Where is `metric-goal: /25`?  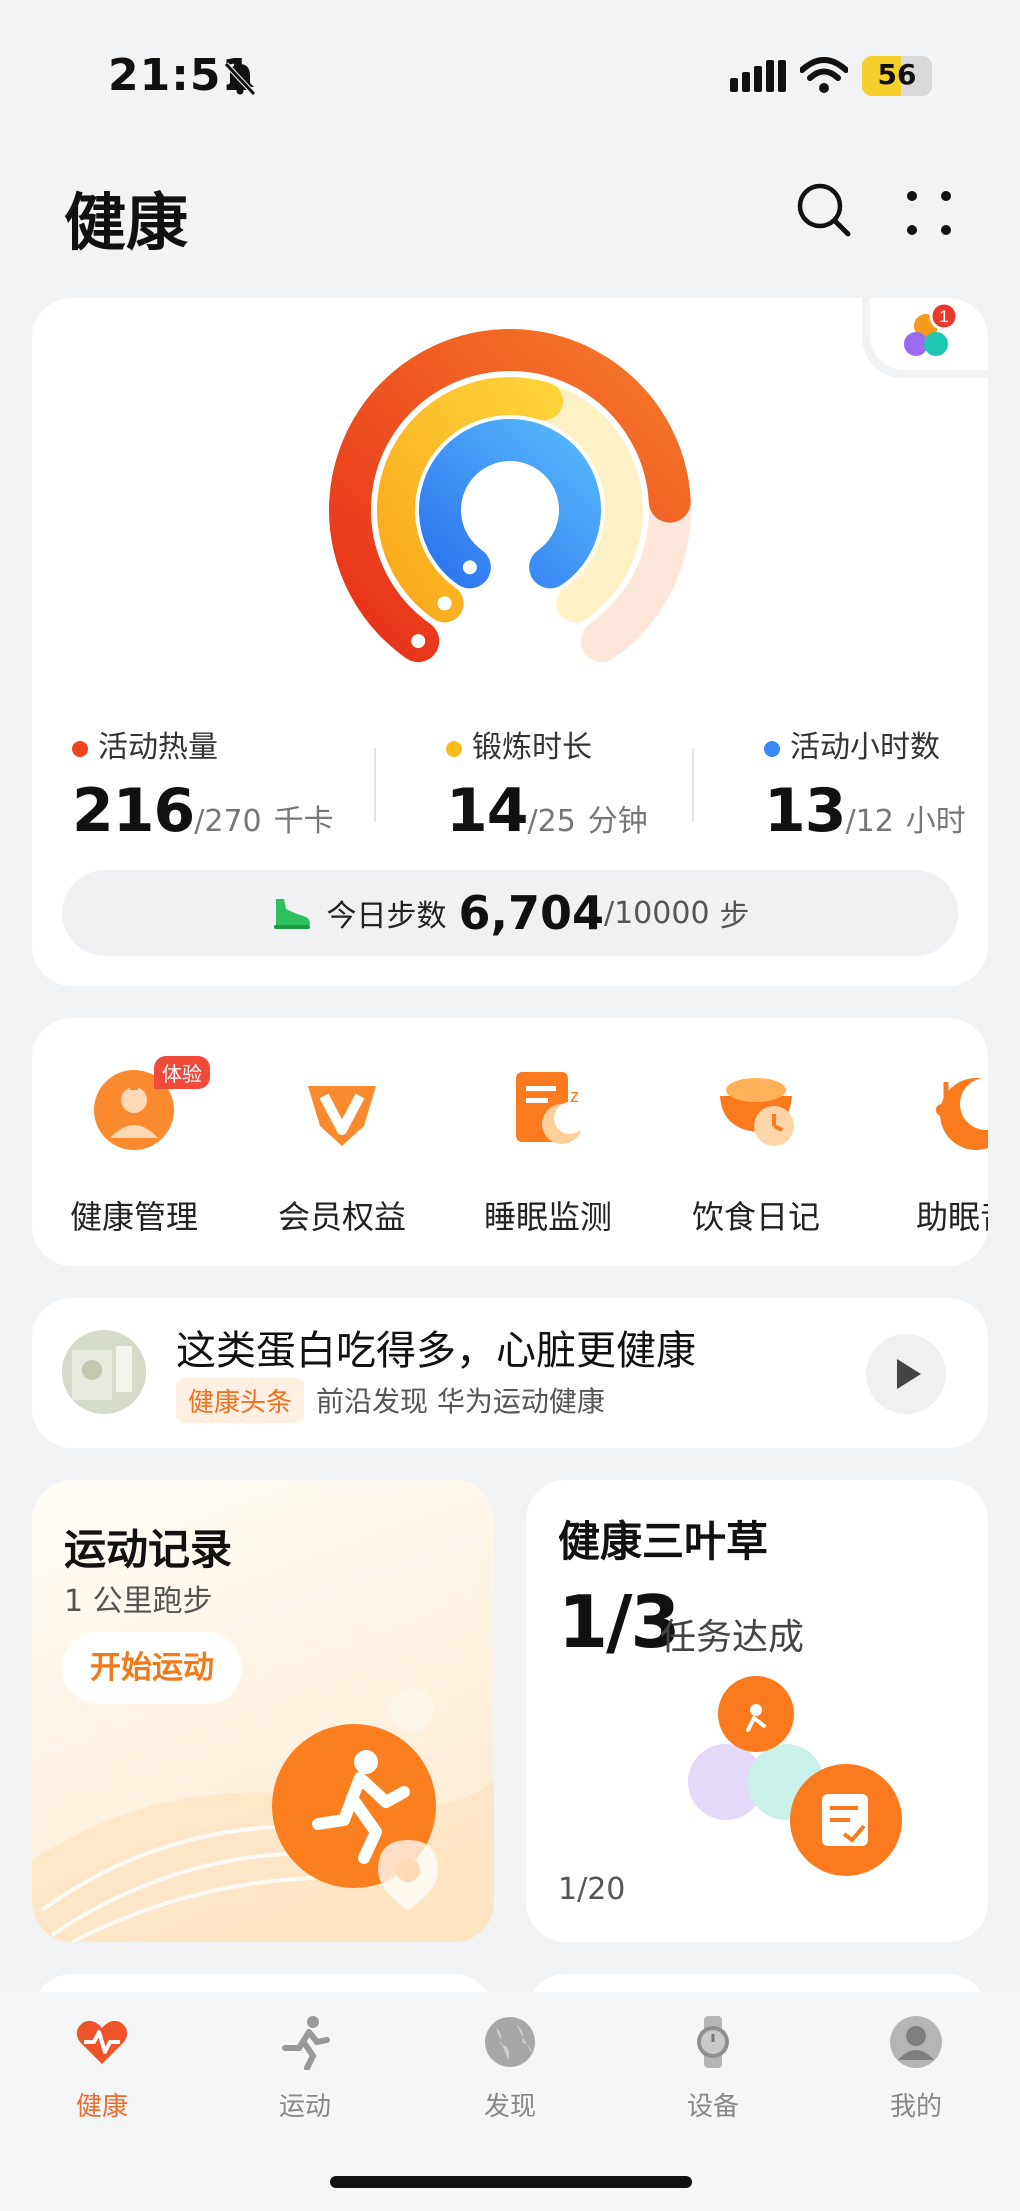 metric-goal: /25 is located at coordinates (551, 821).